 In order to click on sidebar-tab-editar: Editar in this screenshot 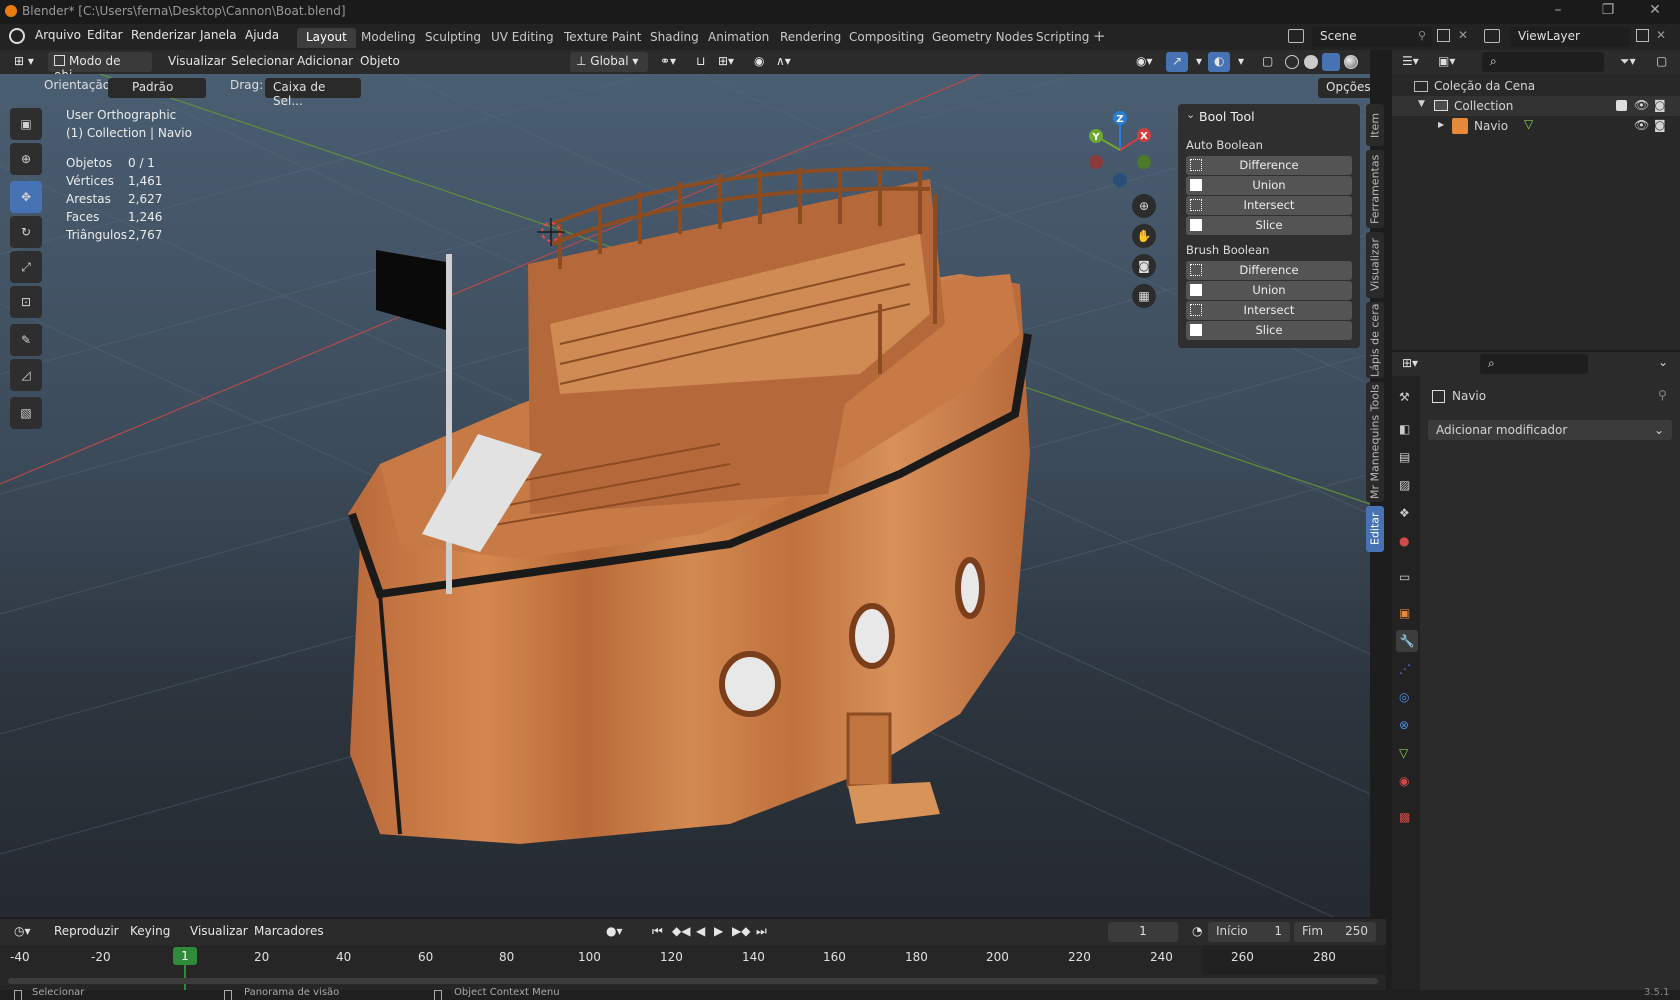, I will do `click(1375, 529)`.